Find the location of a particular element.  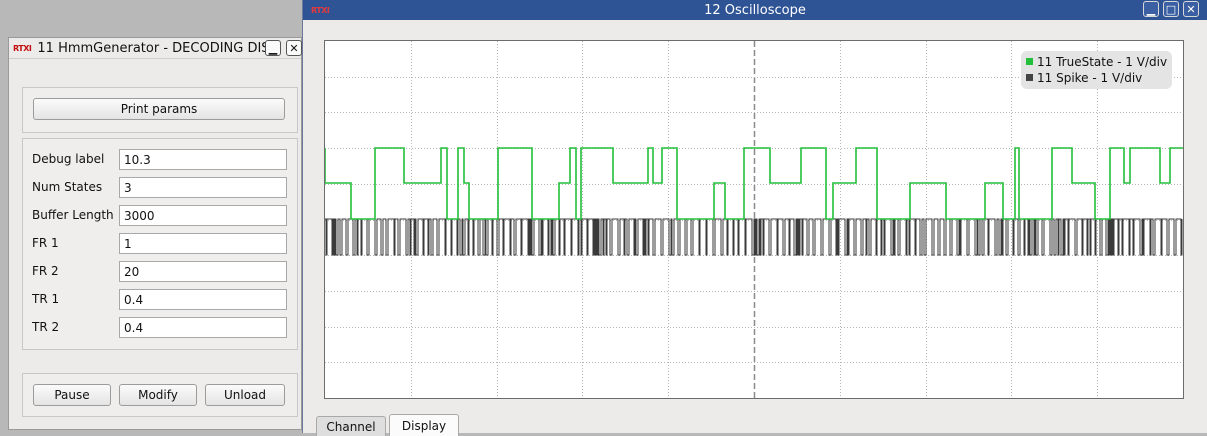

tab-channel-label: Channel is located at coordinates (351, 426).